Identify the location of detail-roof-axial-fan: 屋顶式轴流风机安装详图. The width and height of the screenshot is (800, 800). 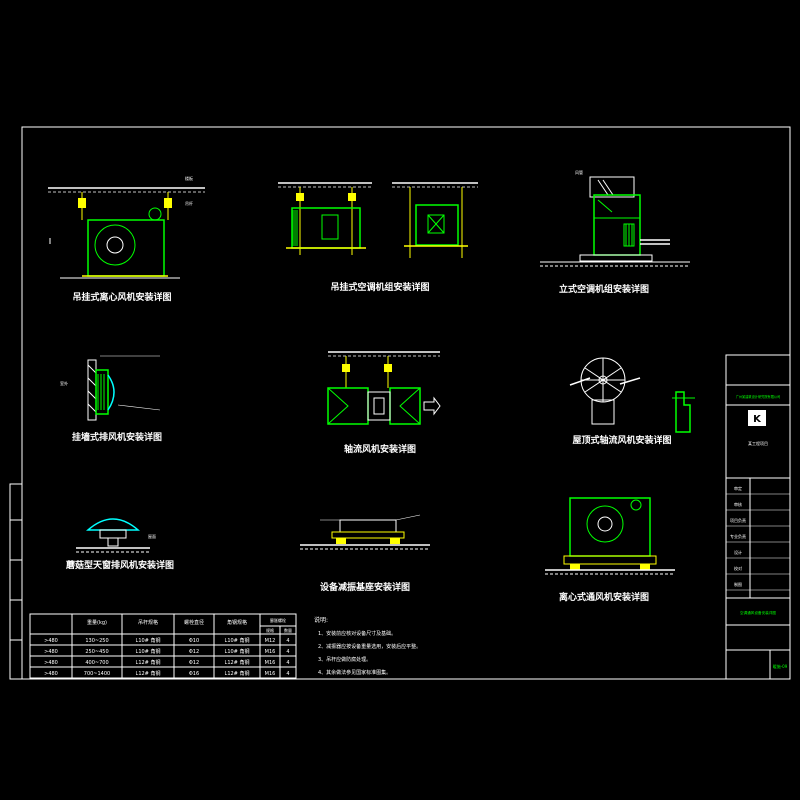
(632, 401).